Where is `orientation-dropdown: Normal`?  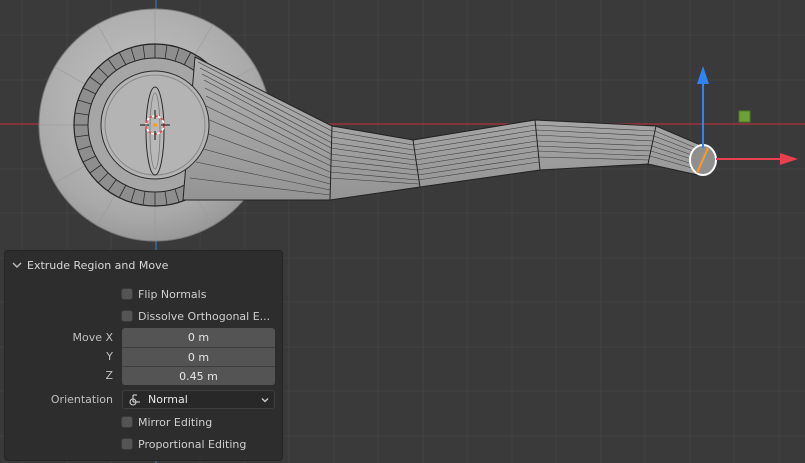 orientation-dropdown: Normal is located at coordinates (198, 399).